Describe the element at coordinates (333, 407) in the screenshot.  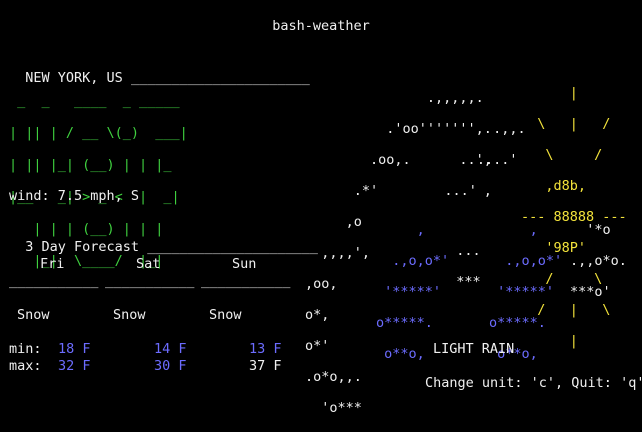
I see `cloud-line: 'o***` at that location.